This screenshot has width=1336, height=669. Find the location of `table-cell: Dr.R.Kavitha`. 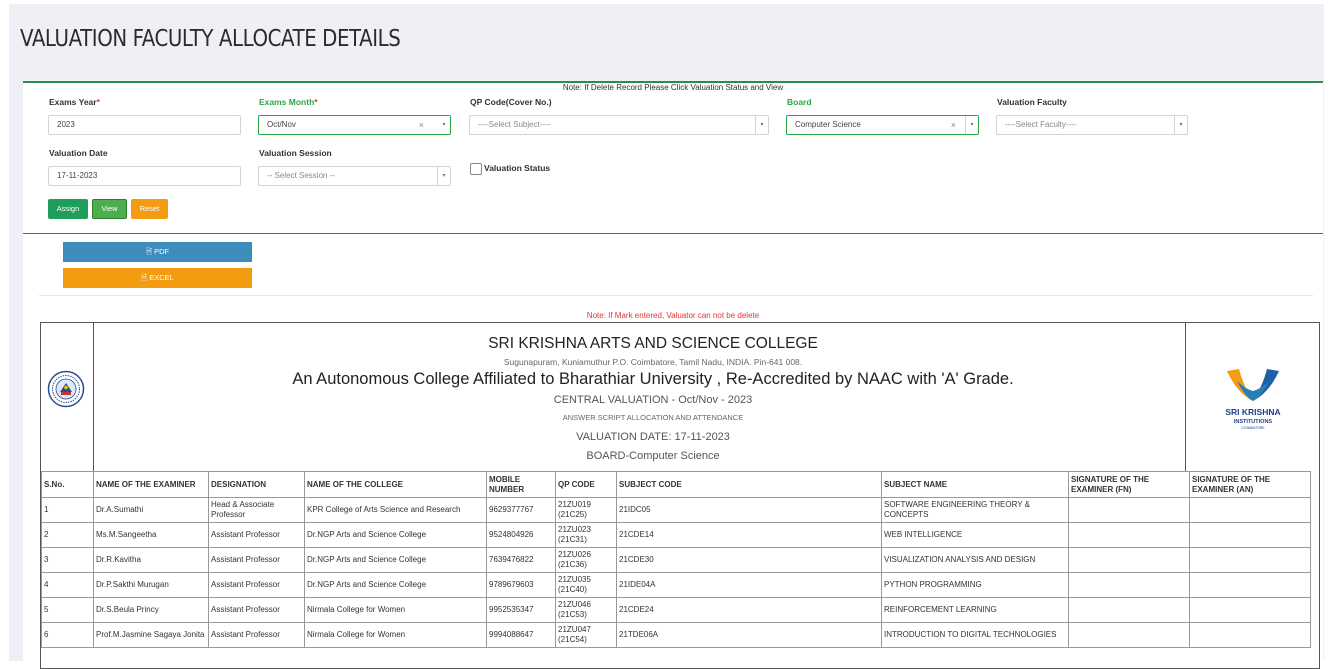

table-cell: Dr.R.Kavitha is located at coordinates (151, 560).